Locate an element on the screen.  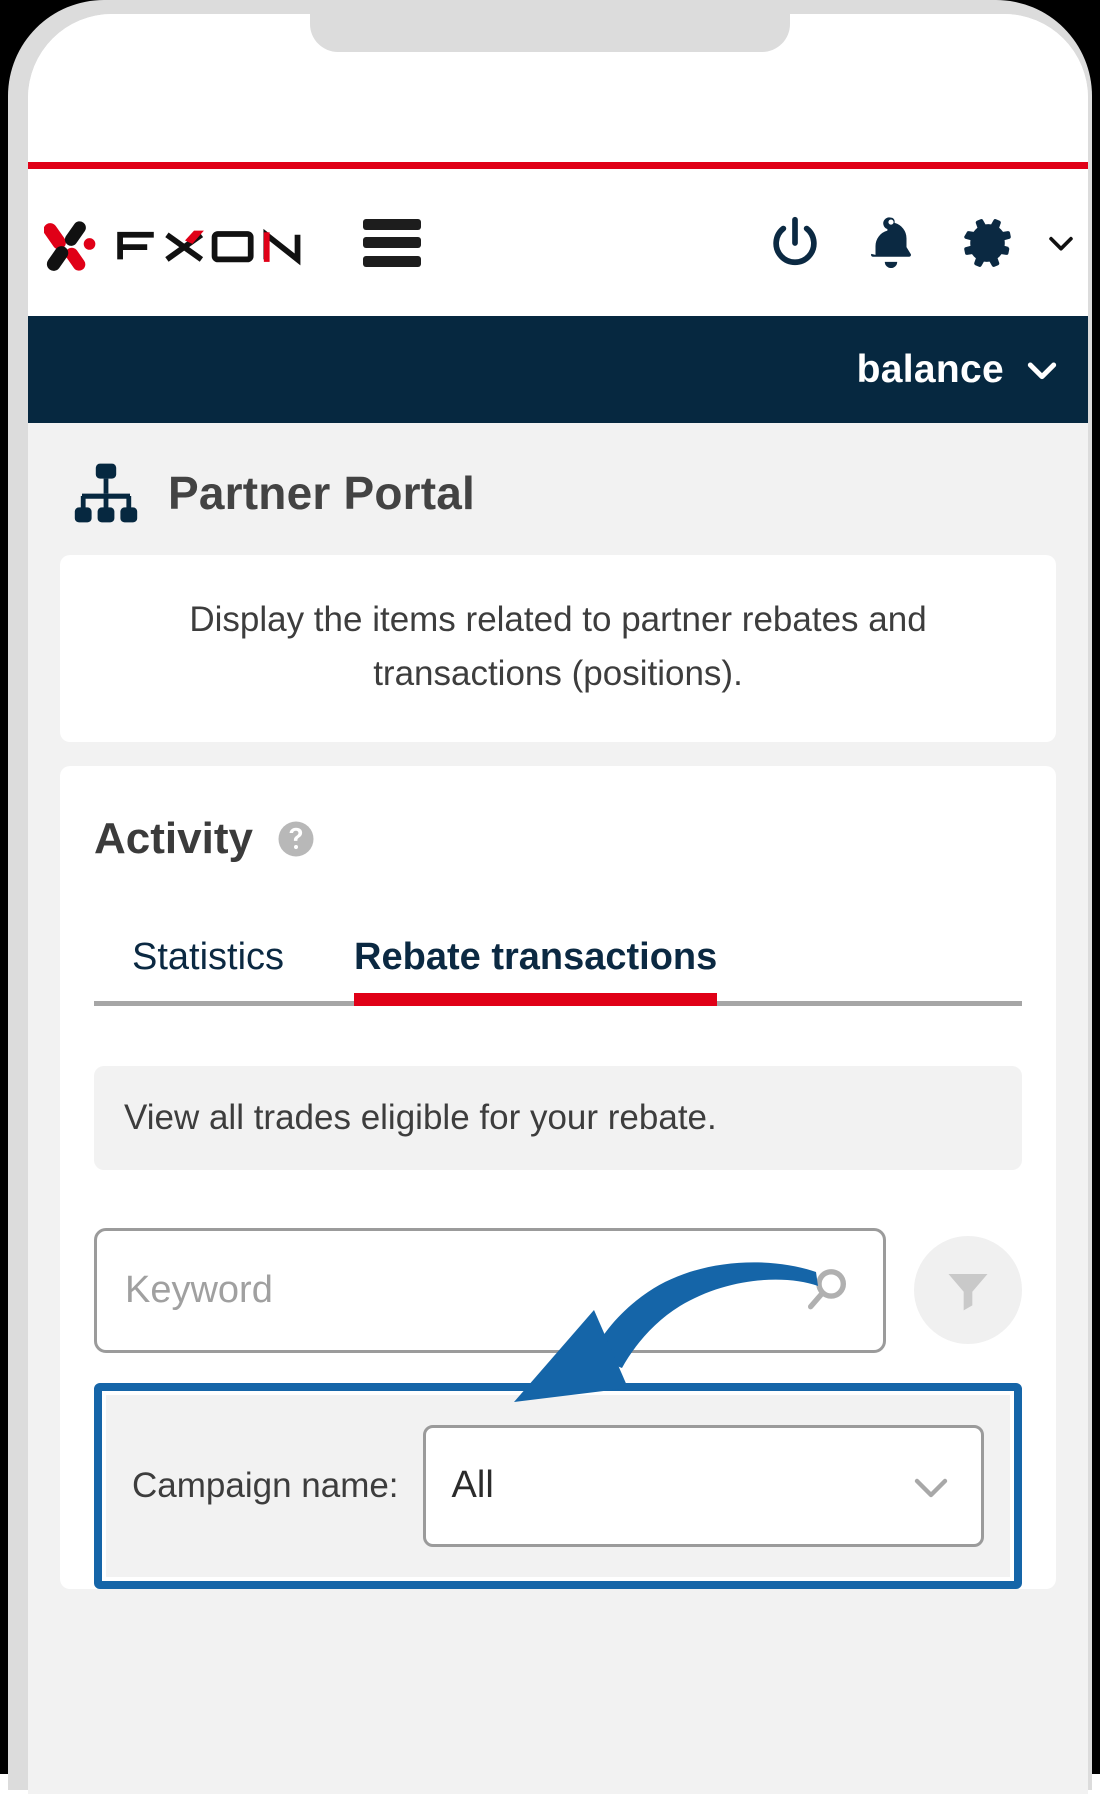
filter-icon is located at coordinates (968, 1292).